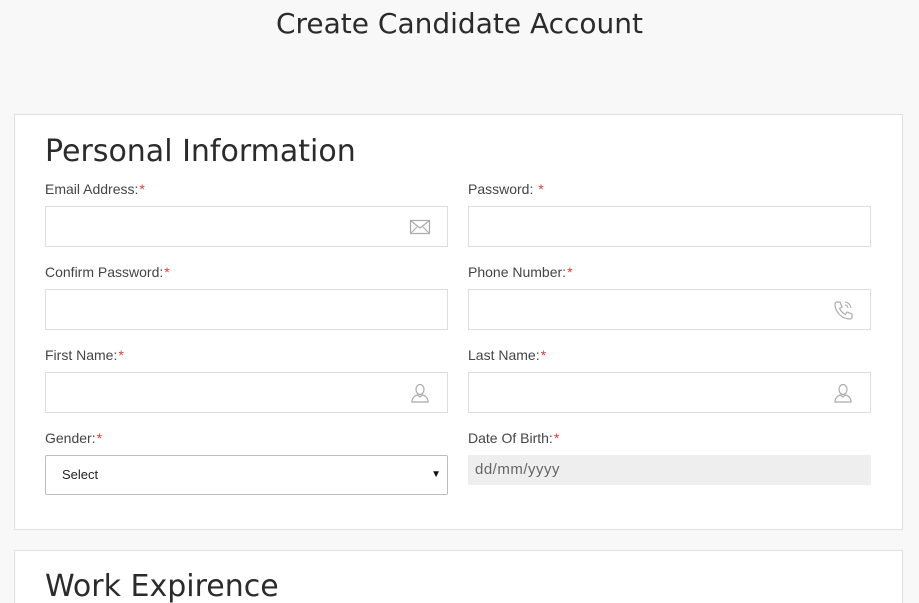 This screenshot has height=603, width=919. Describe the element at coordinates (458, 576) in the screenshot. I see `work-experience-card: Work Expirence` at that location.